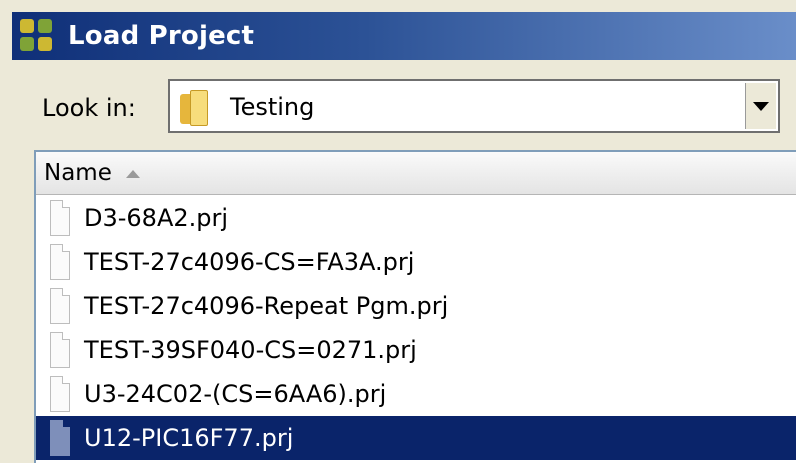  What do you see at coordinates (195, 108) in the screenshot?
I see `folder-icon` at bounding box center [195, 108].